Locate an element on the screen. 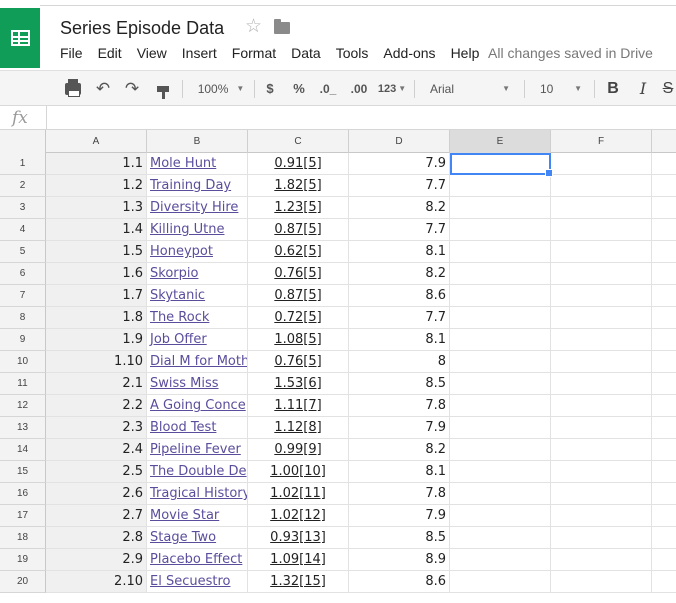 The image size is (676, 603). viewers-link: 1.32[15] is located at coordinates (298, 581).